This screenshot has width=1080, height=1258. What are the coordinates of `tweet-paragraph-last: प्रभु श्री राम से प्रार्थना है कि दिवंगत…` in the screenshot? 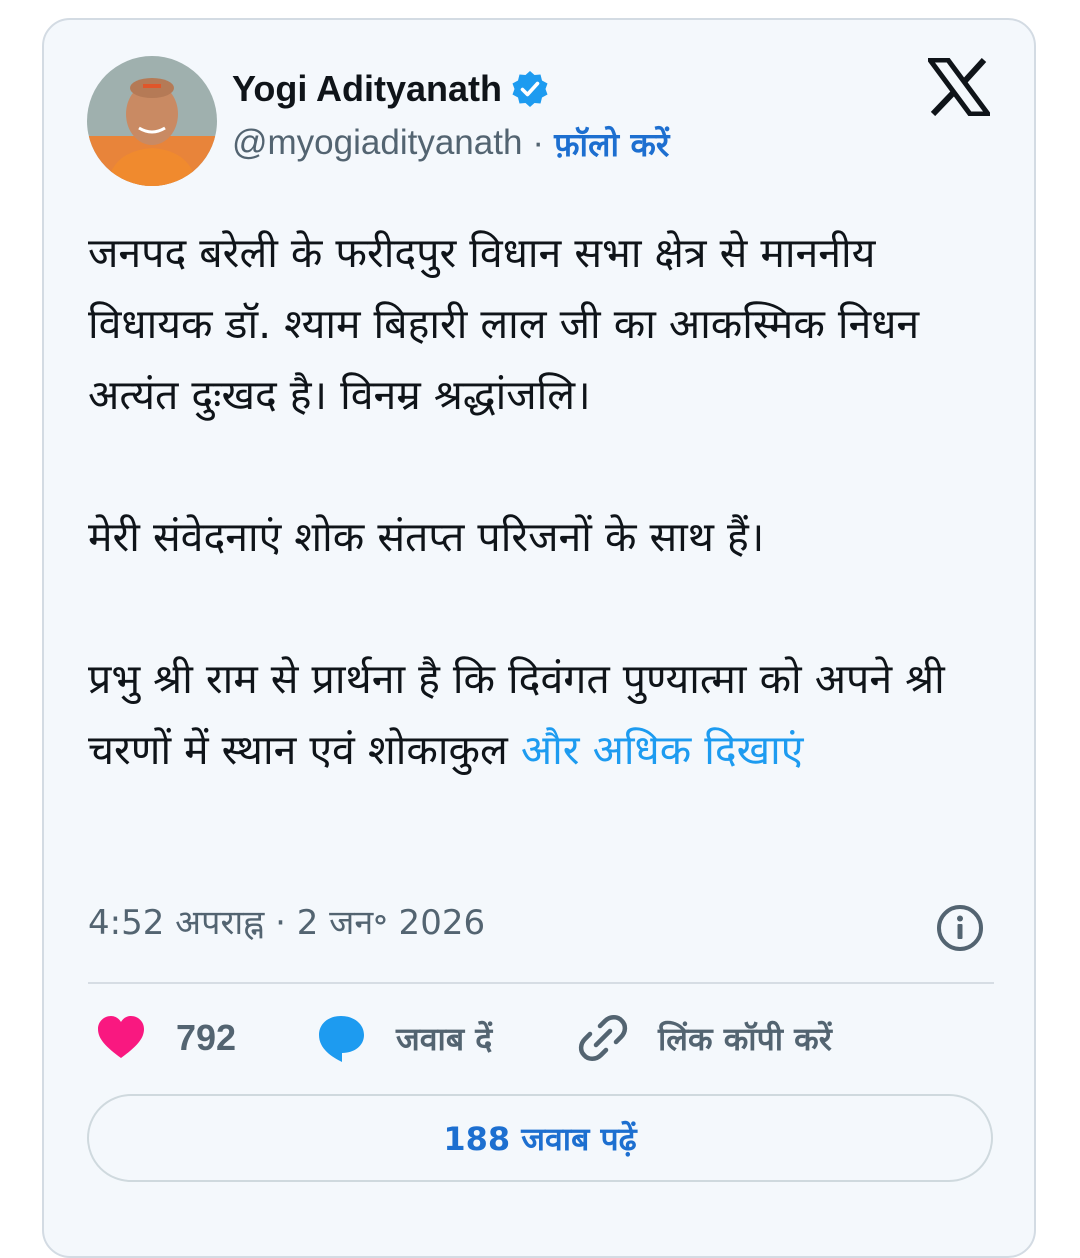 It's located at (548, 715).